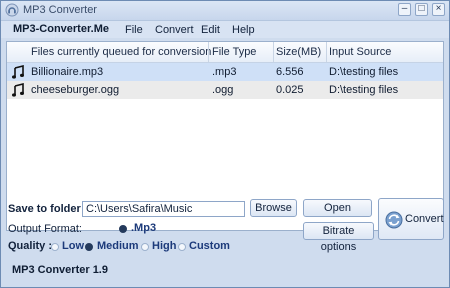 The image size is (450, 288). What do you see at coordinates (290, 72) in the screenshot?
I see `file-size: 6.556` at bounding box center [290, 72].